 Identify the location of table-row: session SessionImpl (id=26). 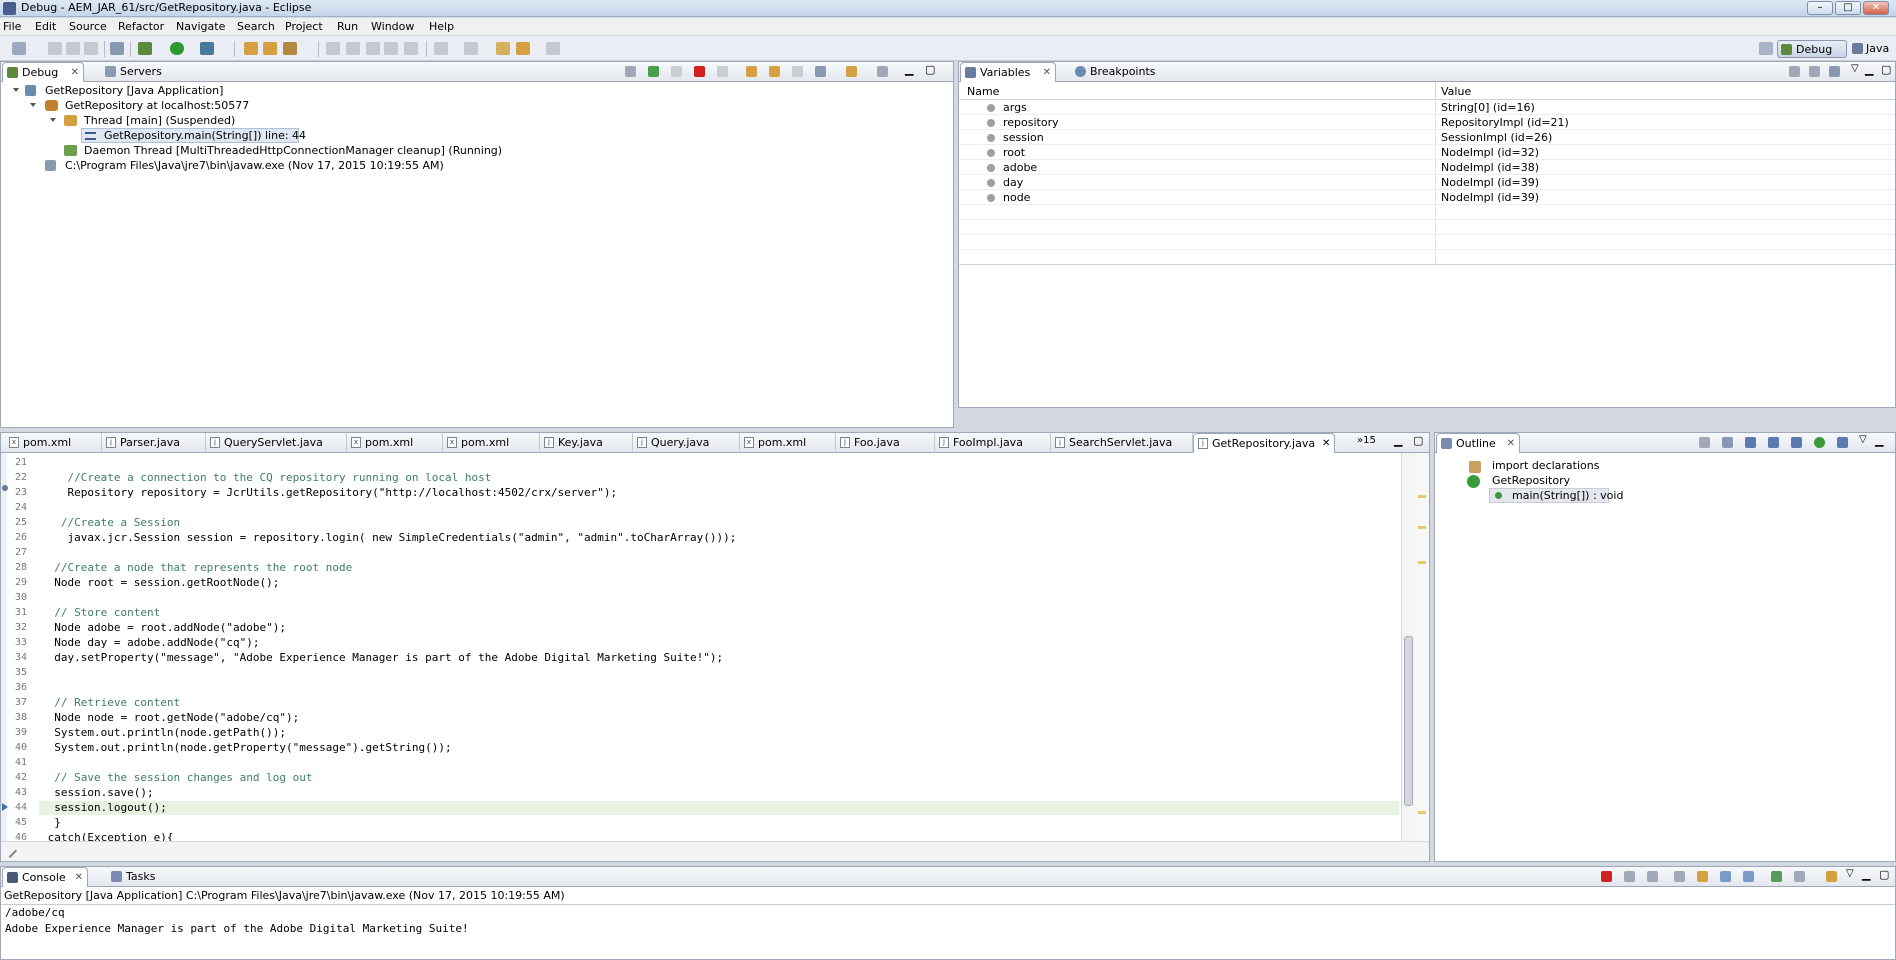
(1427, 137).